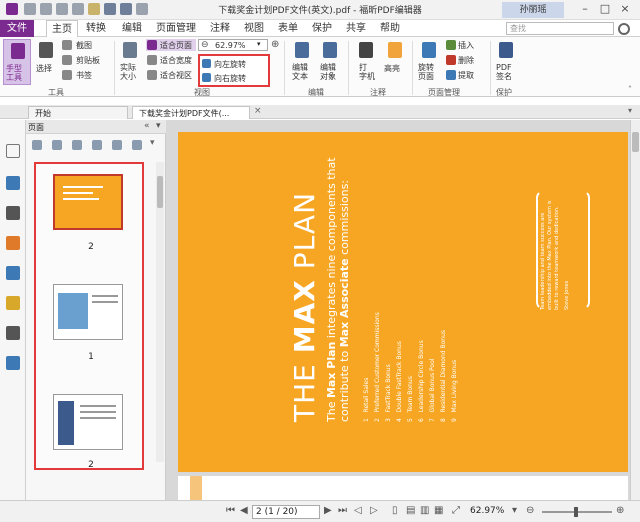 The height and width of the screenshot is (522, 640). Describe the element at coordinates (62, 28) in the screenshot. I see `menu-home: 主页` at that location.